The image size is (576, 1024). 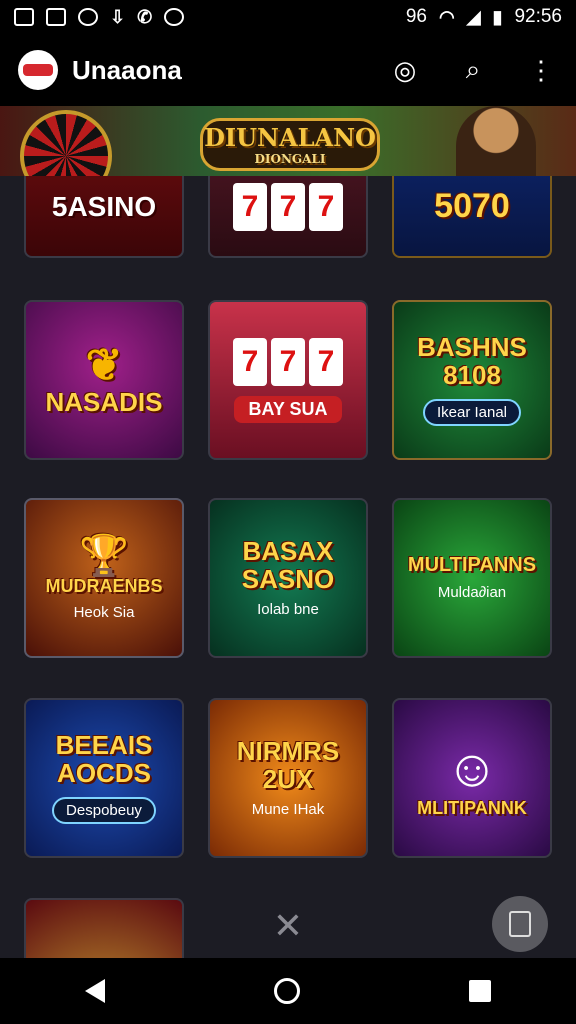 What do you see at coordinates (104, 612) in the screenshot?
I see `tile-caption: Heok Sia` at bounding box center [104, 612].